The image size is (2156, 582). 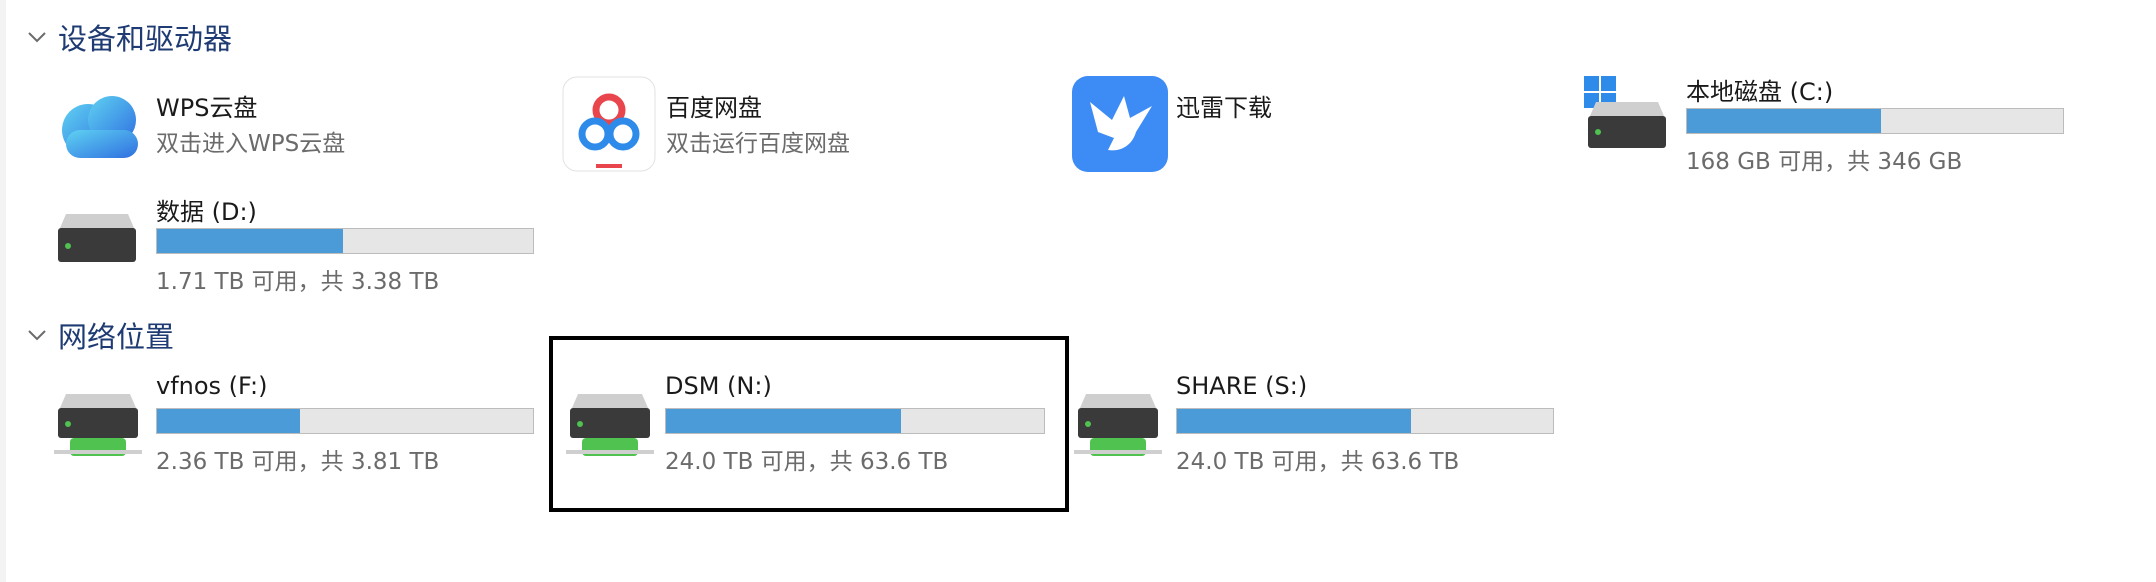 I want to click on item-name: 迅雷下载, so click(x=1224, y=108).